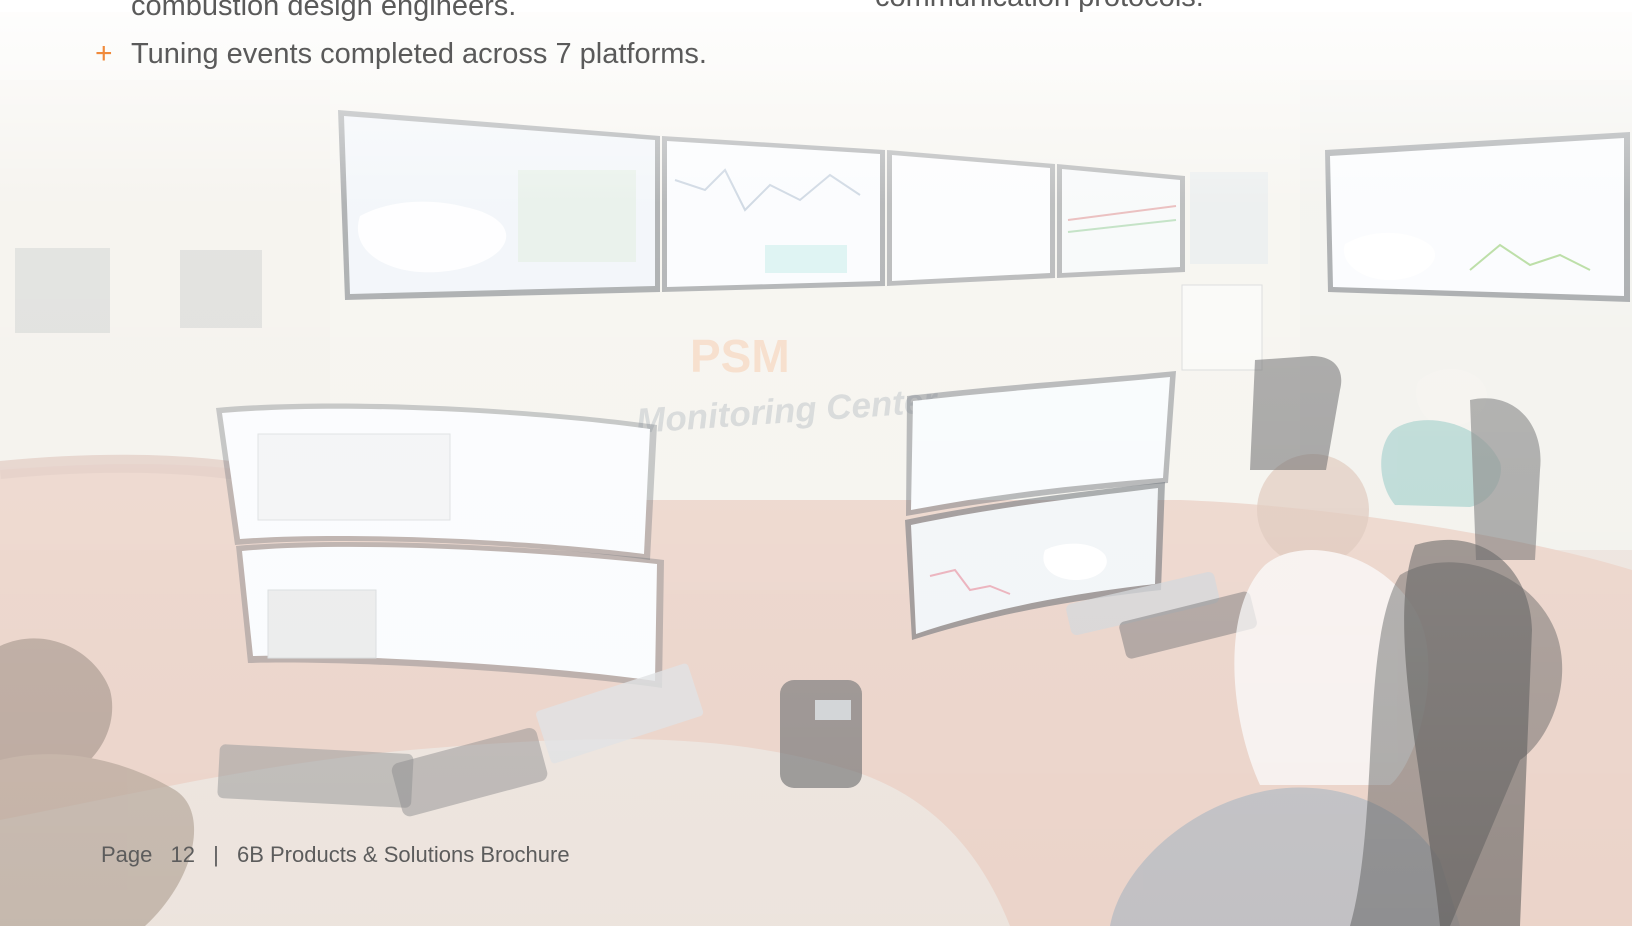  What do you see at coordinates (182, 854) in the screenshot?
I see `page-number: 12` at bounding box center [182, 854].